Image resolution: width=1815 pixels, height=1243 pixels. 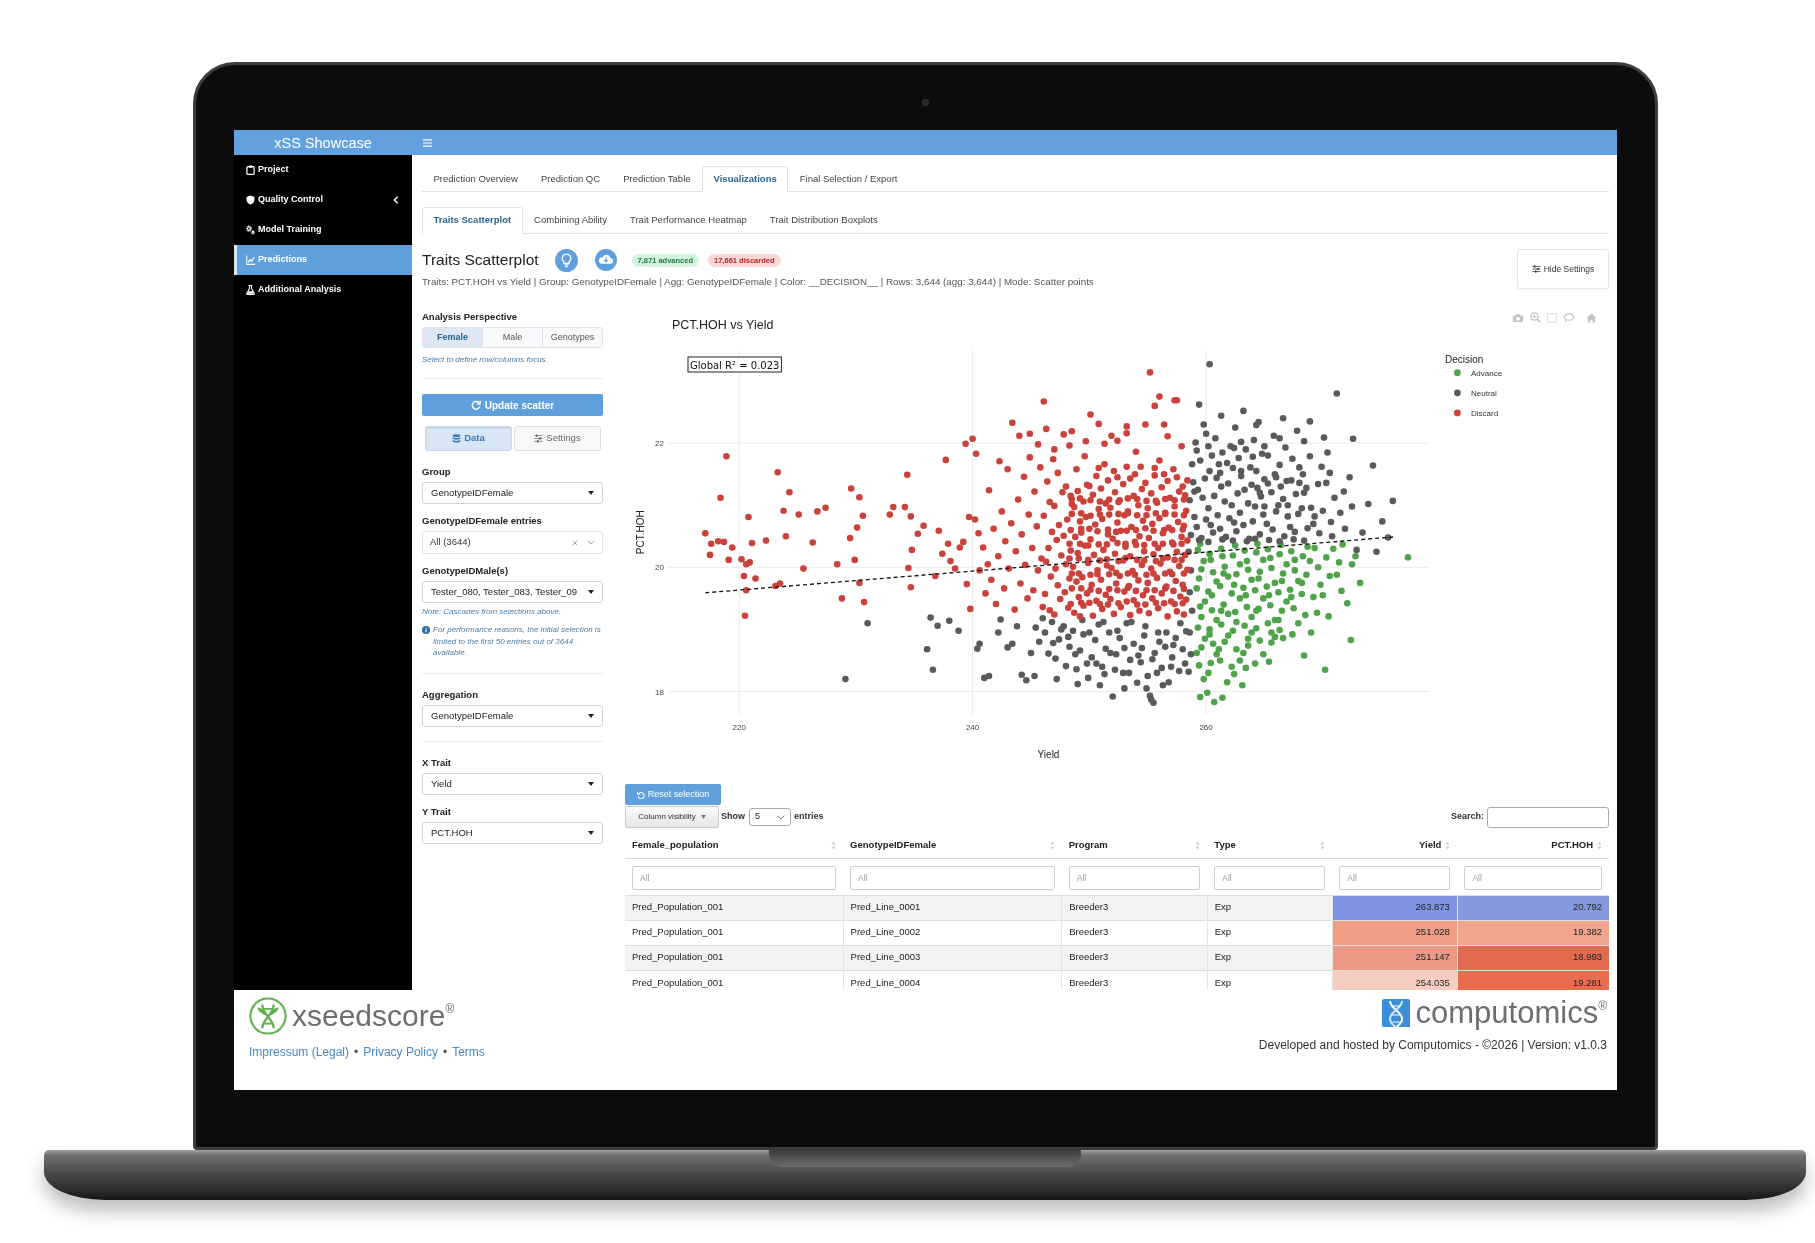 I want to click on home-icon, so click(x=1591, y=317).